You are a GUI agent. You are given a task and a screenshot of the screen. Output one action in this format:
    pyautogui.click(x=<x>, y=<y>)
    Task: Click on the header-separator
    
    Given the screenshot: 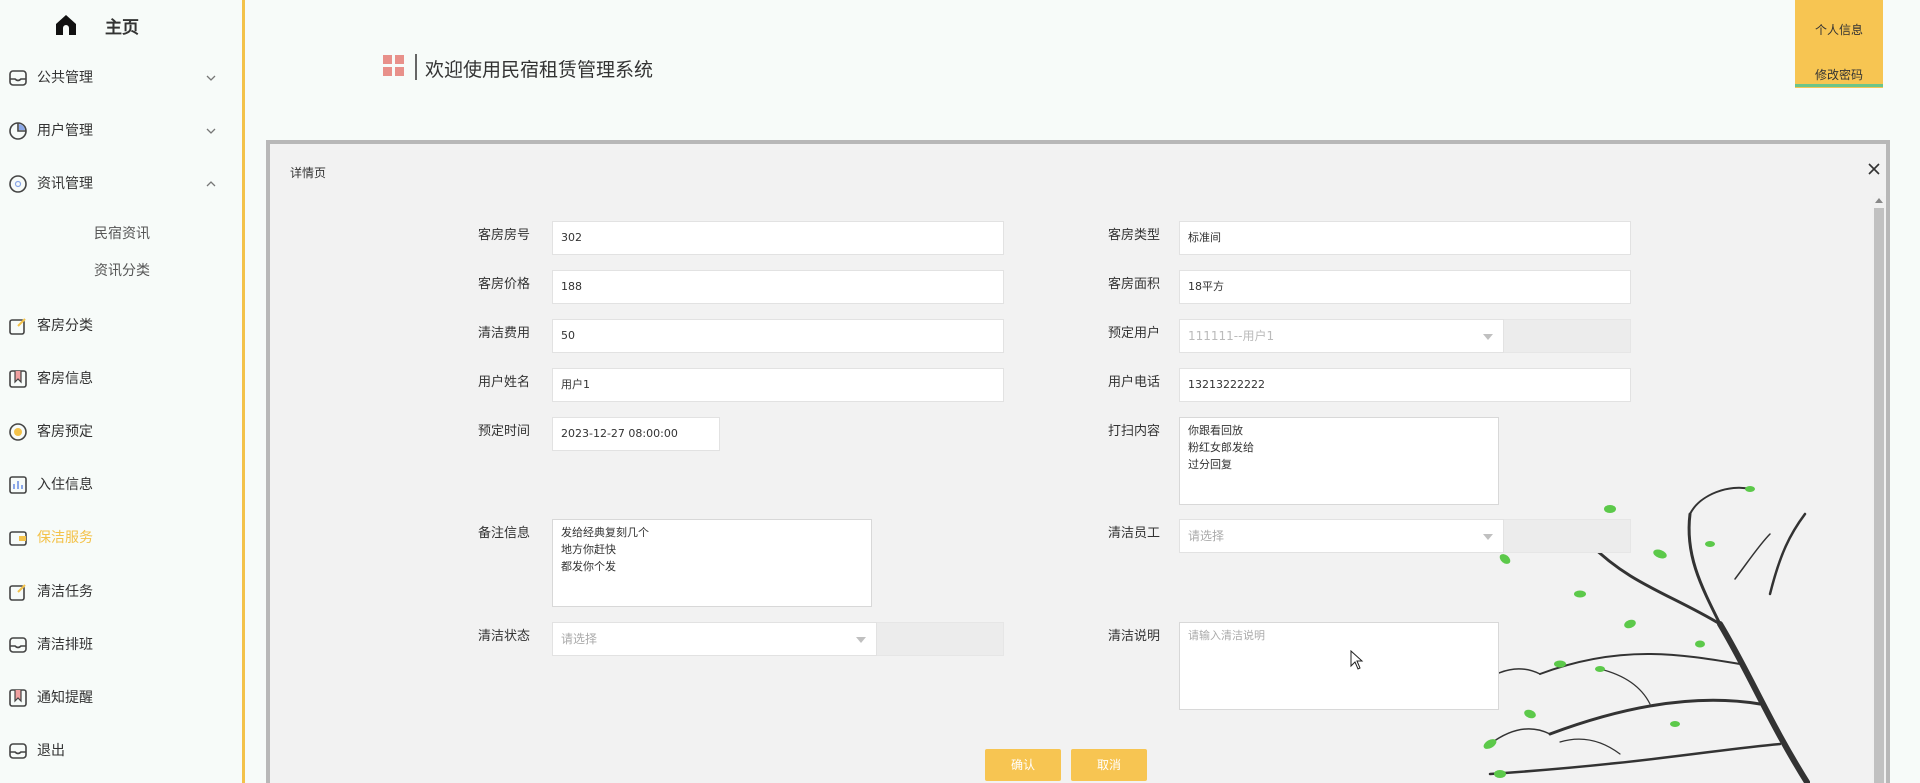 What is the action you would take?
    pyautogui.click(x=416, y=67)
    